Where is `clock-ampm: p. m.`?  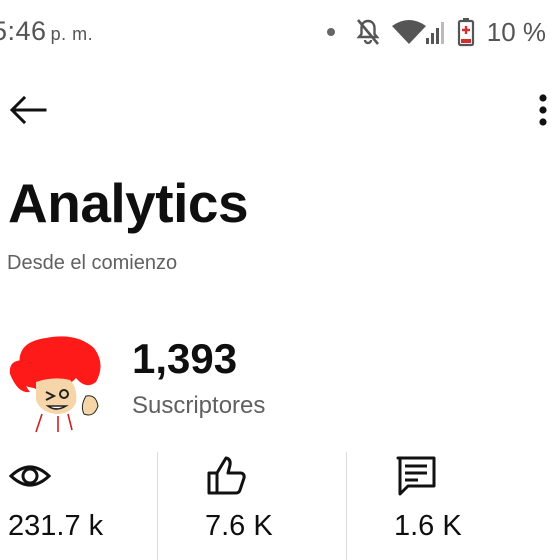
clock-ampm: p. m. is located at coordinates (72, 34).